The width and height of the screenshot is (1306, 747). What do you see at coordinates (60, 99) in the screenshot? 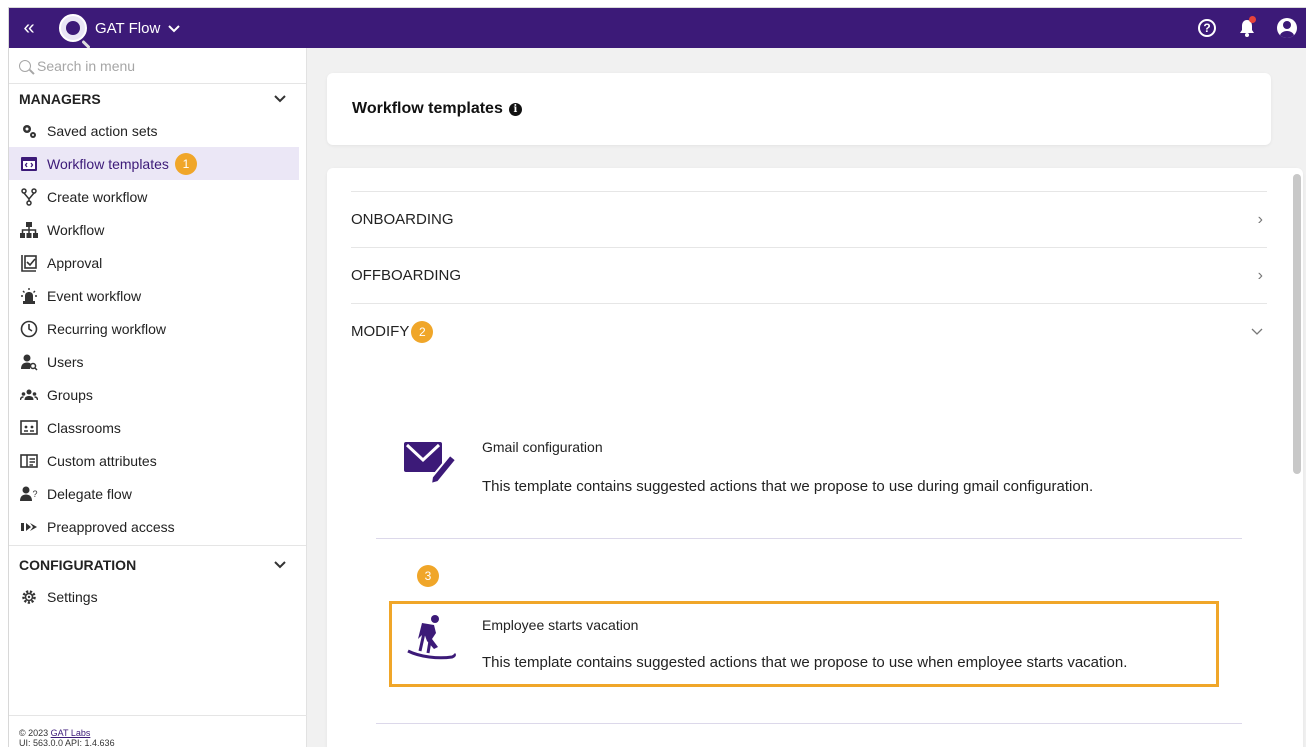
I see `managers-title: MANAGERS` at bounding box center [60, 99].